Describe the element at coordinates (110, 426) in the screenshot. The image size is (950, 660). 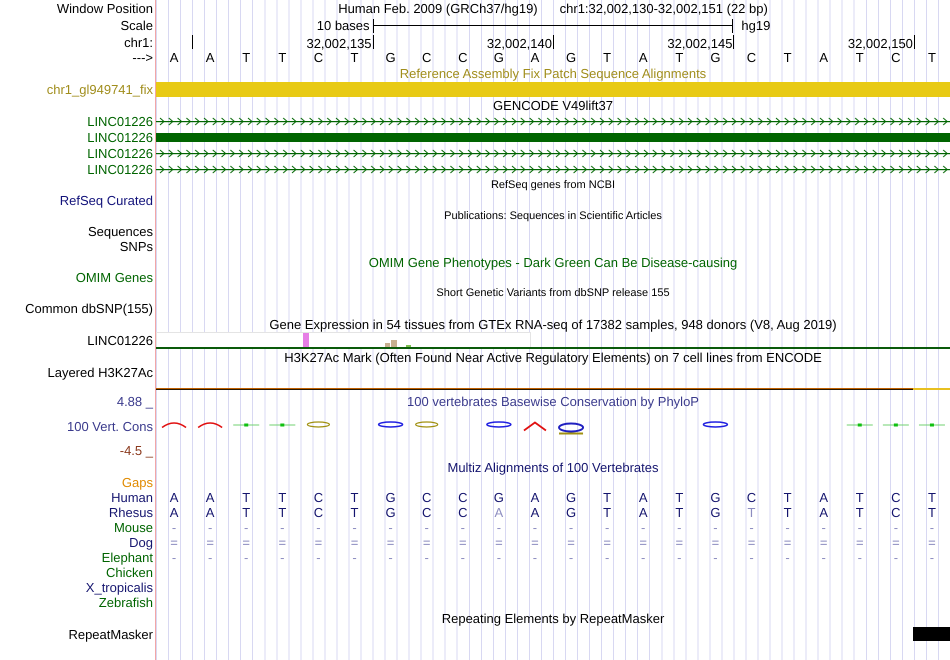
I see `axis-label: 100 Vert. Cons` at that location.